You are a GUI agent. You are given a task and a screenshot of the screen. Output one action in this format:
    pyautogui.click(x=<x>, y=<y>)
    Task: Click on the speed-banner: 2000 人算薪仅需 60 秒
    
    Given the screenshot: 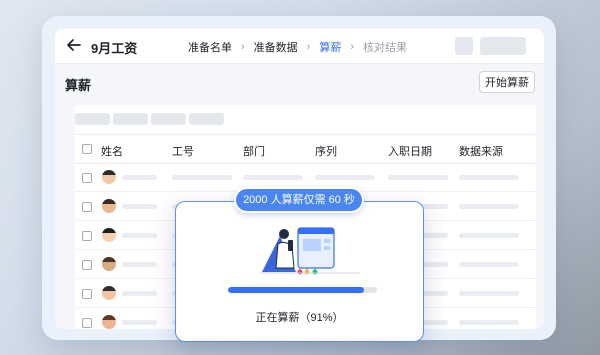 What is the action you would take?
    pyautogui.click(x=299, y=200)
    